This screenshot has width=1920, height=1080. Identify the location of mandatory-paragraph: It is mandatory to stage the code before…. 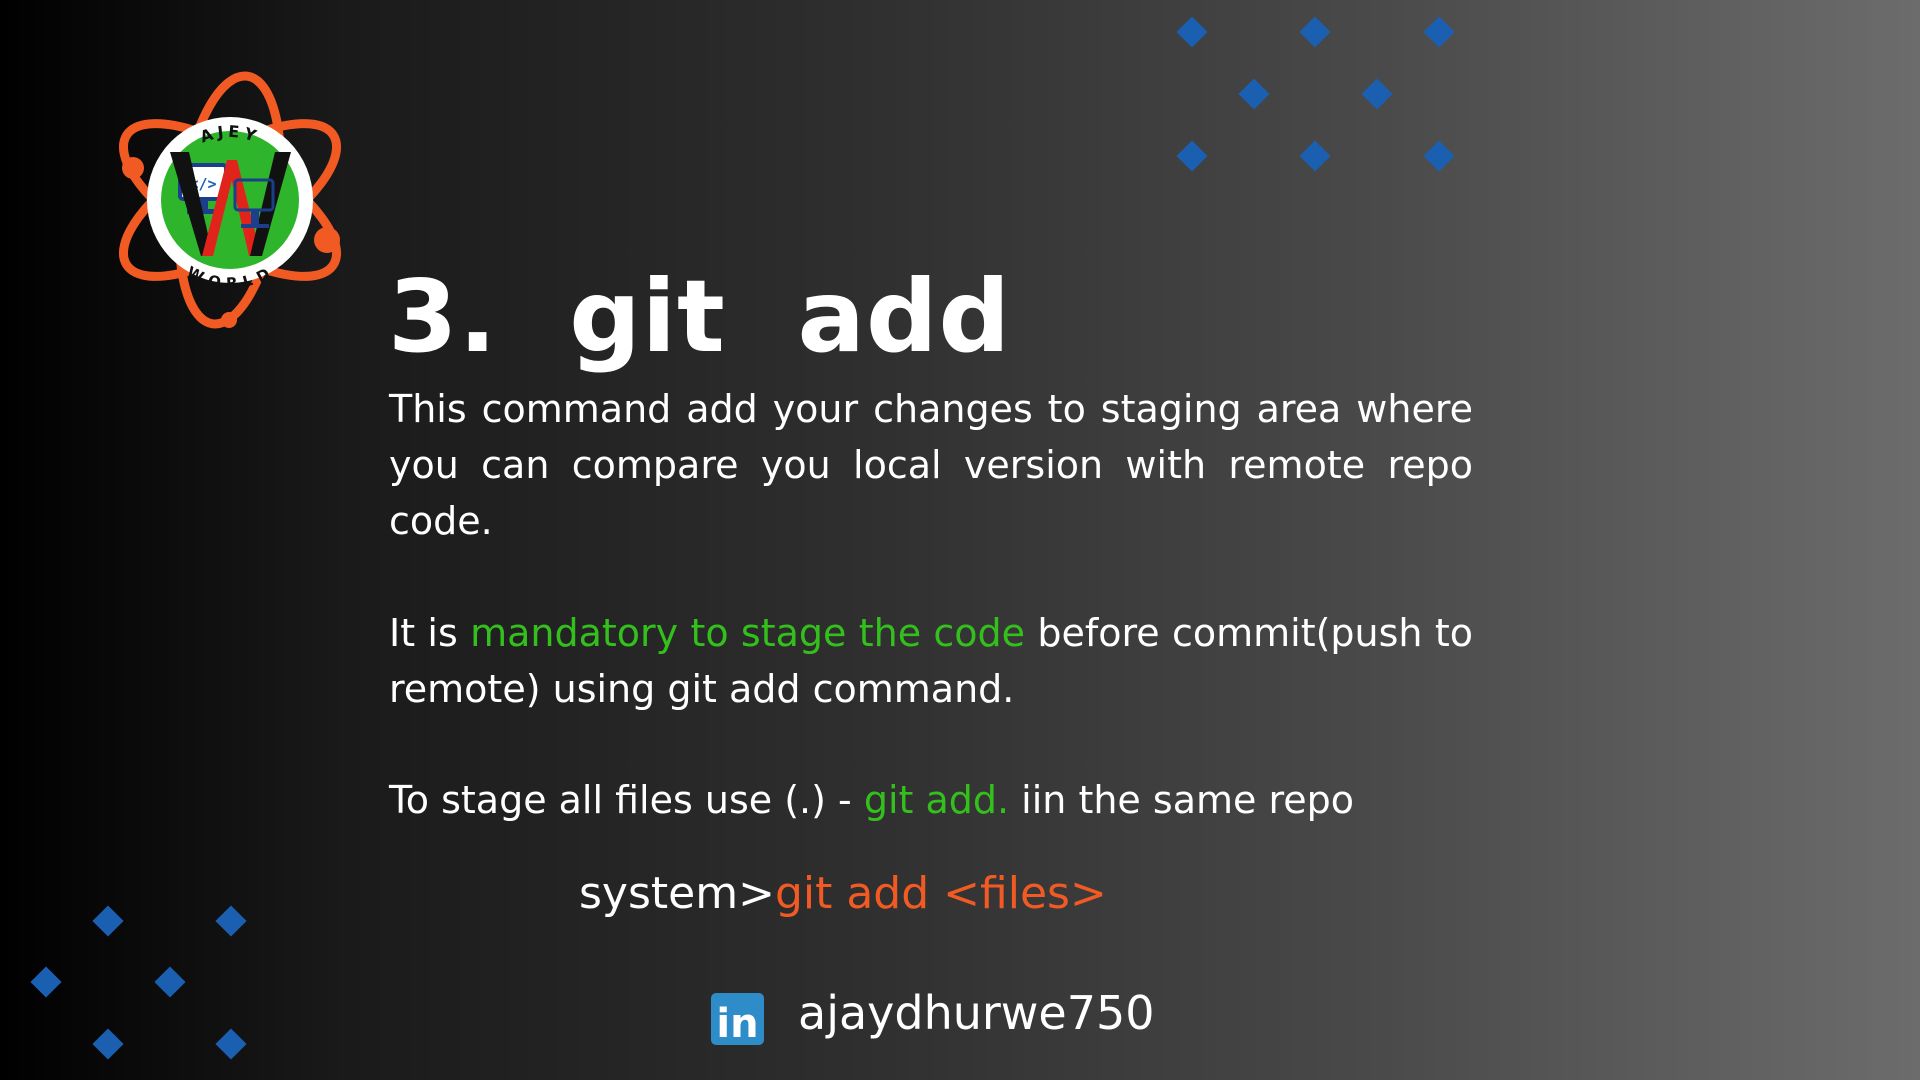
(931, 661).